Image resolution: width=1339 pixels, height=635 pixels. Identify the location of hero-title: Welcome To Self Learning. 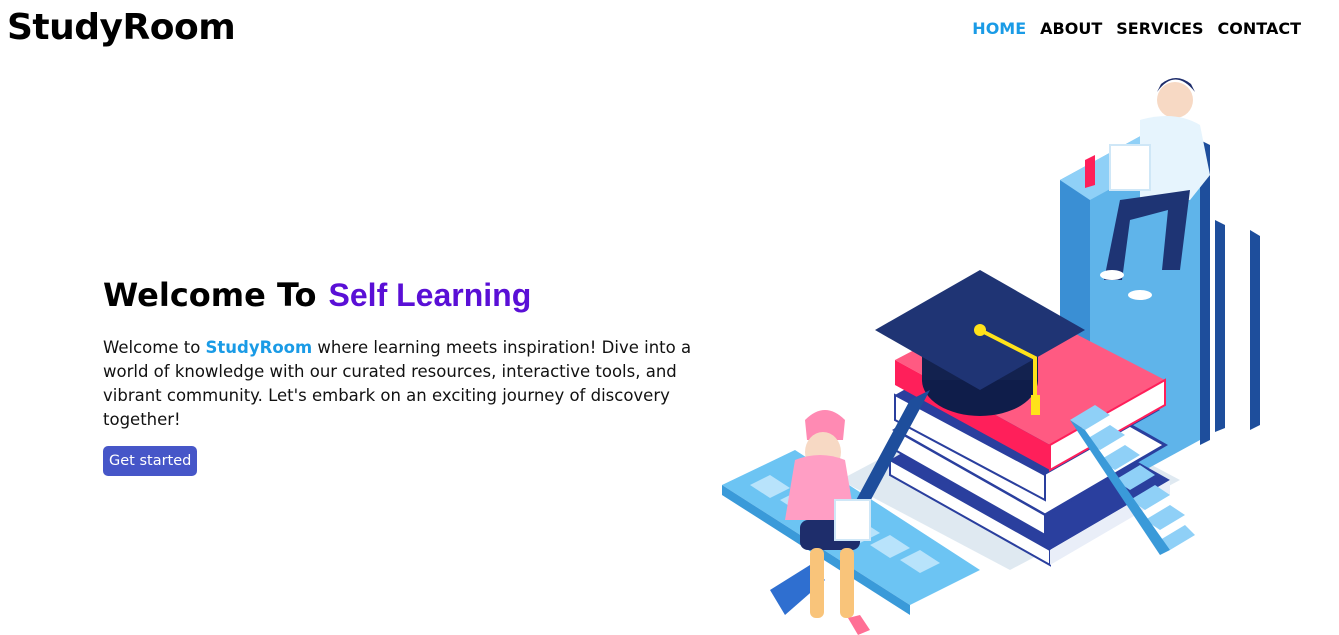
(408, 295).